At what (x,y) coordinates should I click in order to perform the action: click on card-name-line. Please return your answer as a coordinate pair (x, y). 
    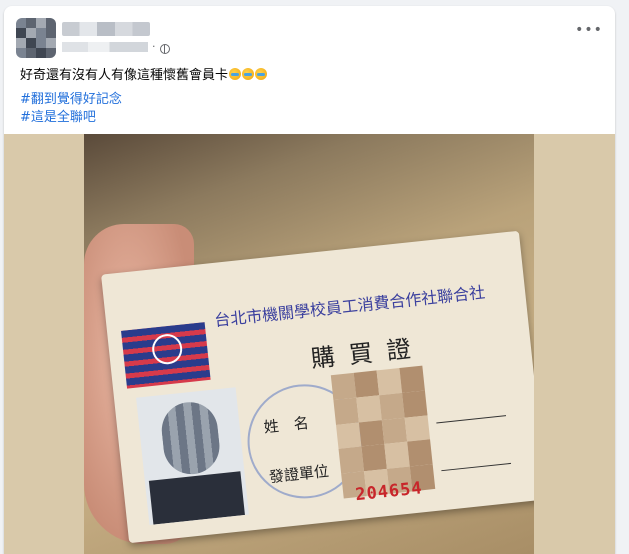
    Looking at the image, I should click on (471, 419).